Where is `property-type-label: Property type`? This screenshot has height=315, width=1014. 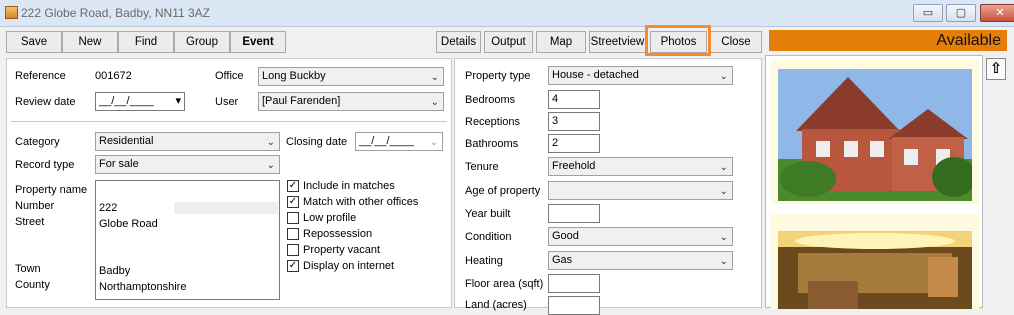 property-type-label: Property type is located at coordinates (498, 76).